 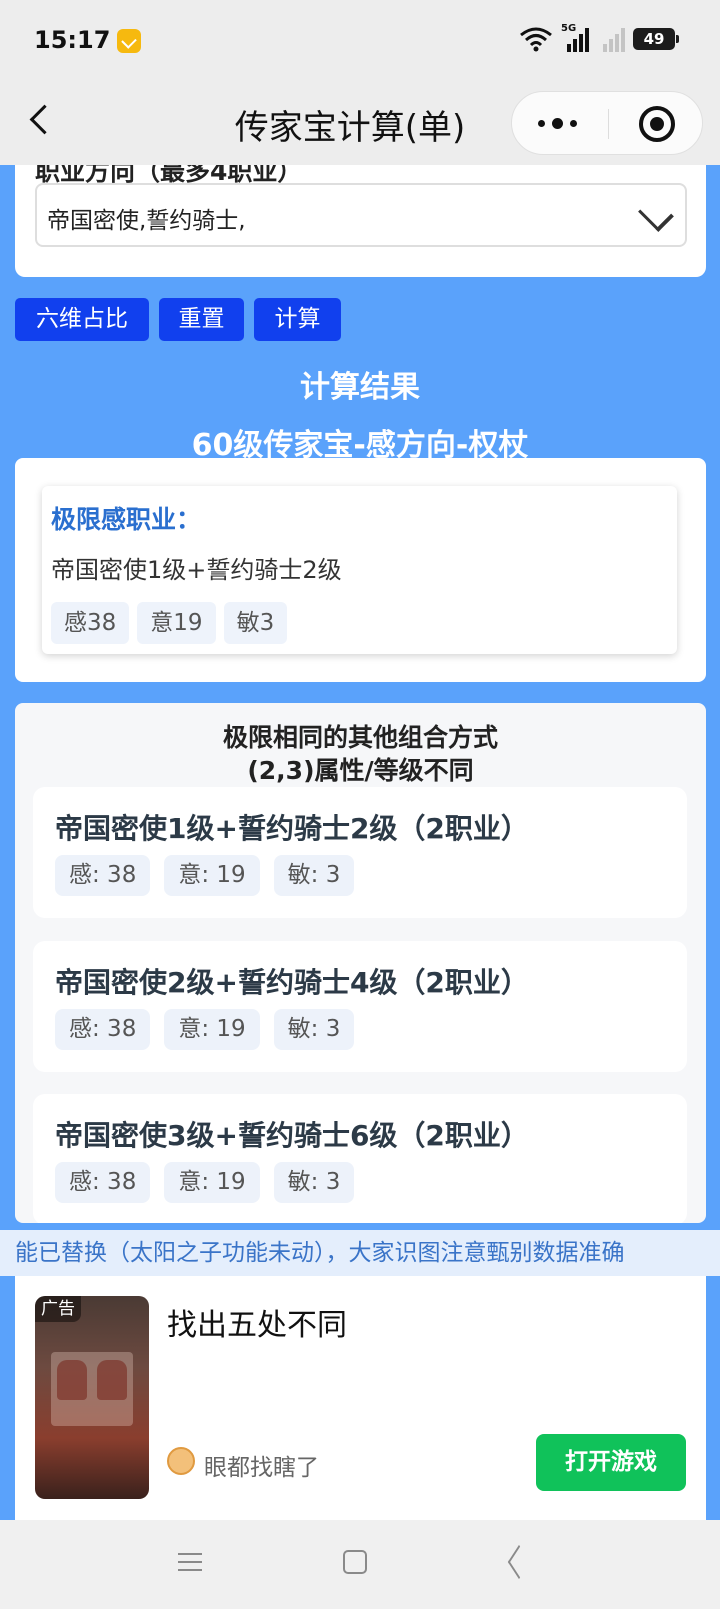 What do you see at coordinates (517, 1562) in the screenshot?
I see `back-triangle-icon` at bounding box center [517, 1562].